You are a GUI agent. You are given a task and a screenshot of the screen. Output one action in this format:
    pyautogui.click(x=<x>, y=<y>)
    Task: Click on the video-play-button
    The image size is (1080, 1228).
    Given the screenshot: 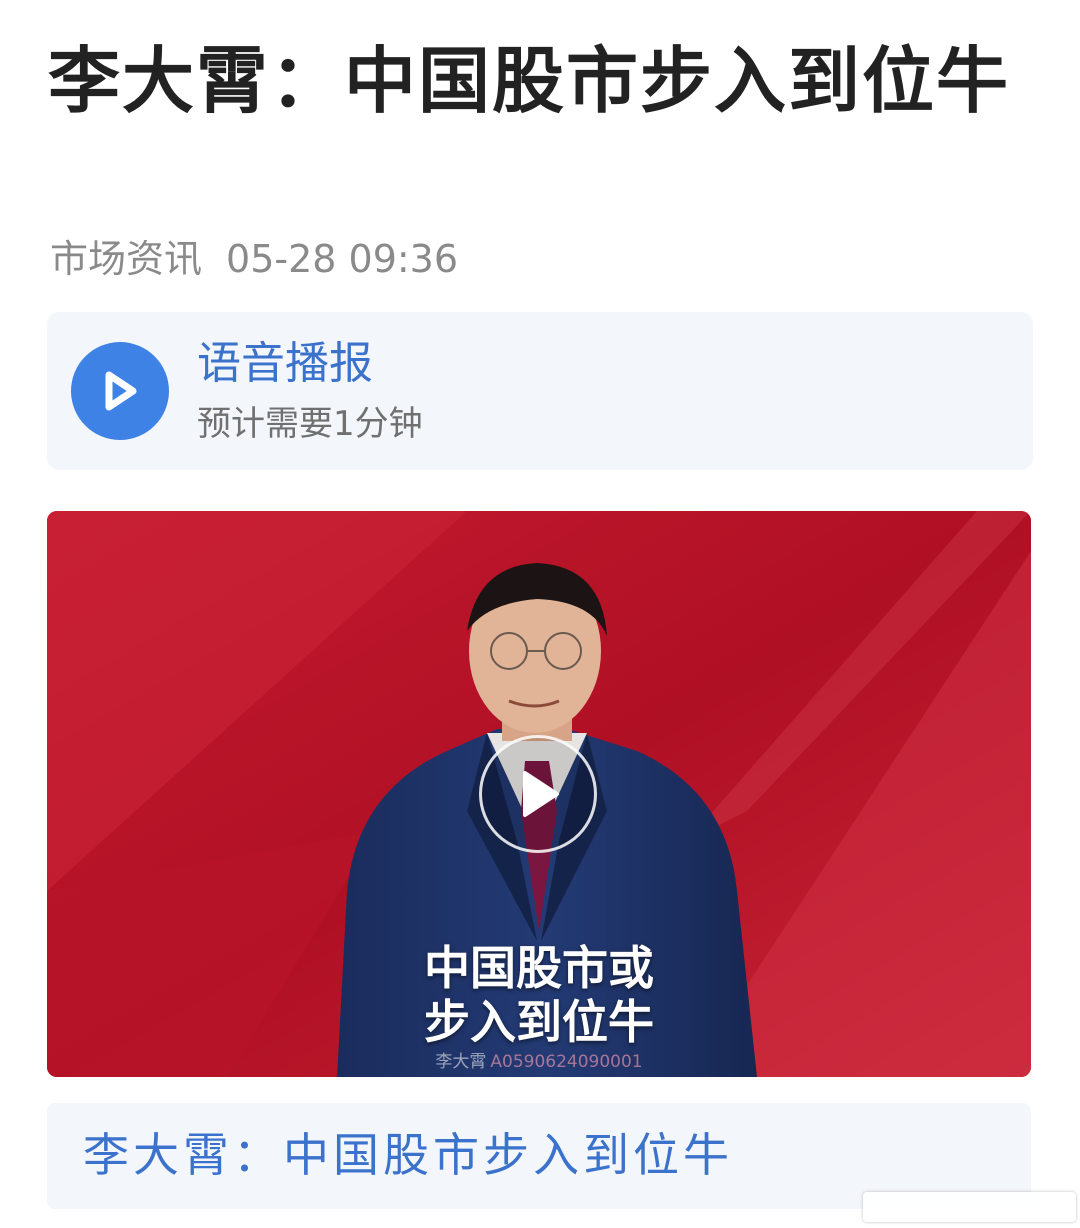 What is the action you would take?
    pyautogui.click(x=538, y=794)
    